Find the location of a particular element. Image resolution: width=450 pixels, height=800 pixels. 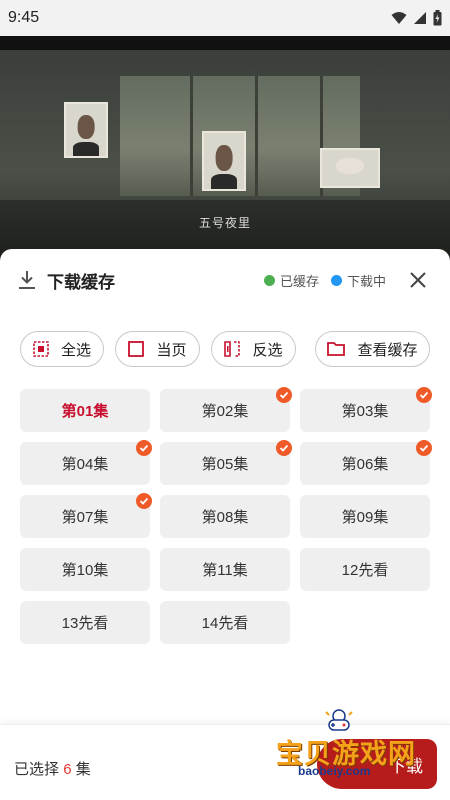

episode-item: 第03集 is located at coordinates (366, 409).